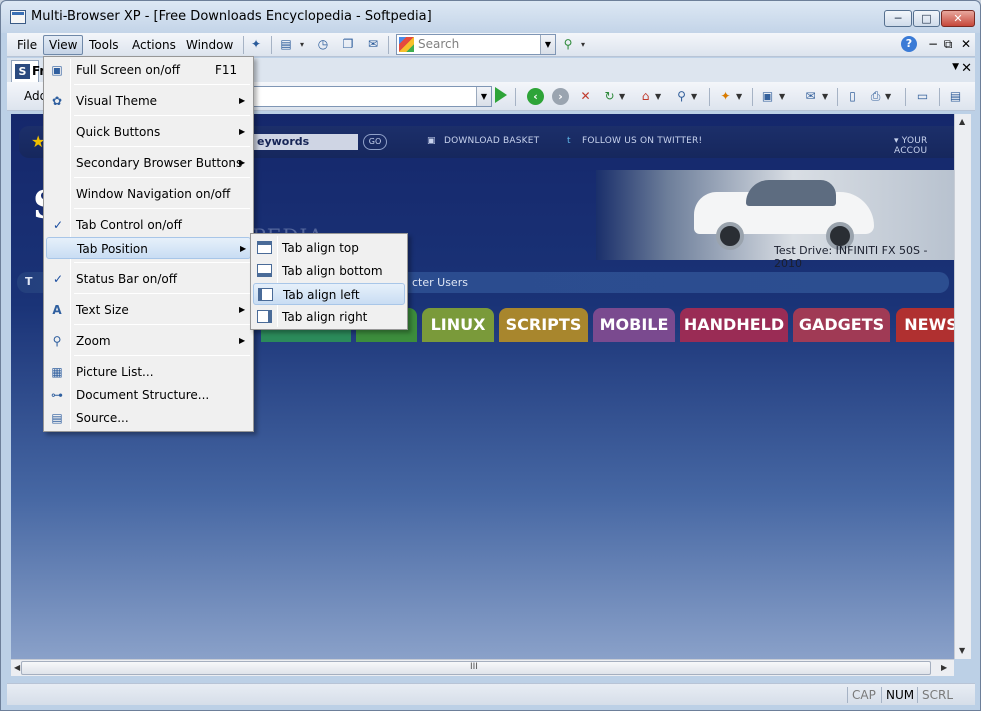  What do you see at coordinates (922, 96) in the screenshot?
I see `window-view-icon: ▭` at bounding box center [922, 96].